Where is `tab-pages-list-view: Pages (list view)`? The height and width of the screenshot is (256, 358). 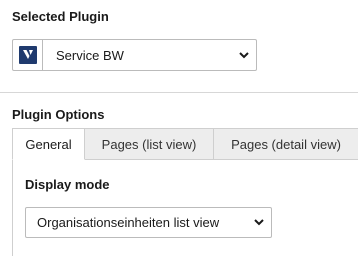 tab-pages-list-view: Pages (list view) is located at coordinates (149, 144).